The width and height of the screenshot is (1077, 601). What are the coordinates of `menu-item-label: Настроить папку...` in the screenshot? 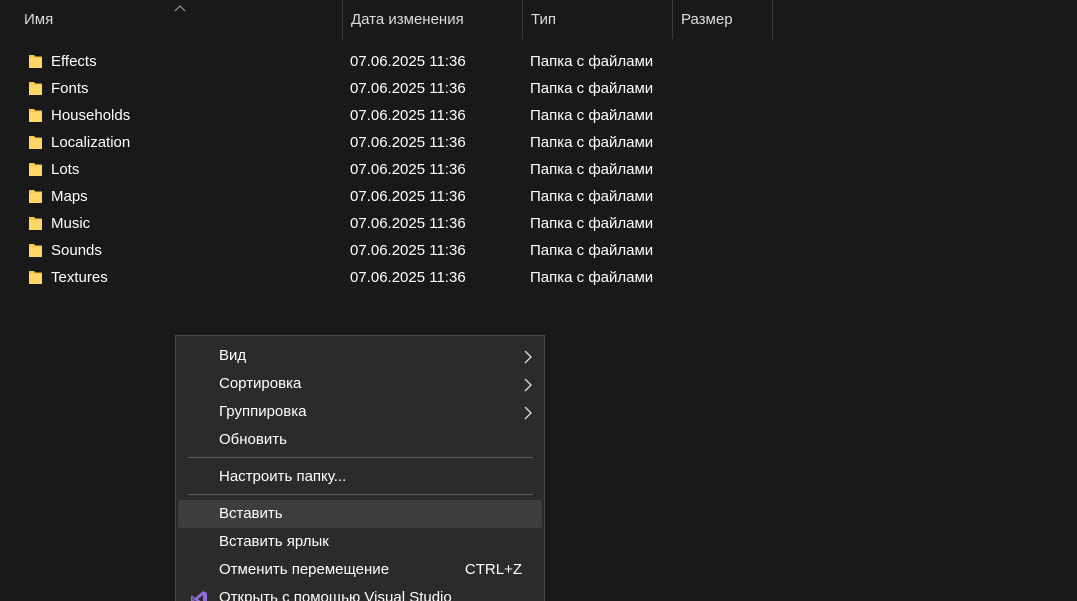 It's located at (283, 476).